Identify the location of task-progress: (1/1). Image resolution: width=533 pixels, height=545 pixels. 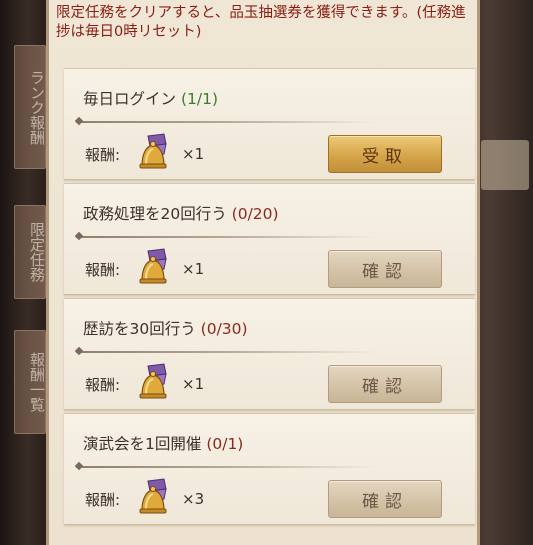
(199, 99).